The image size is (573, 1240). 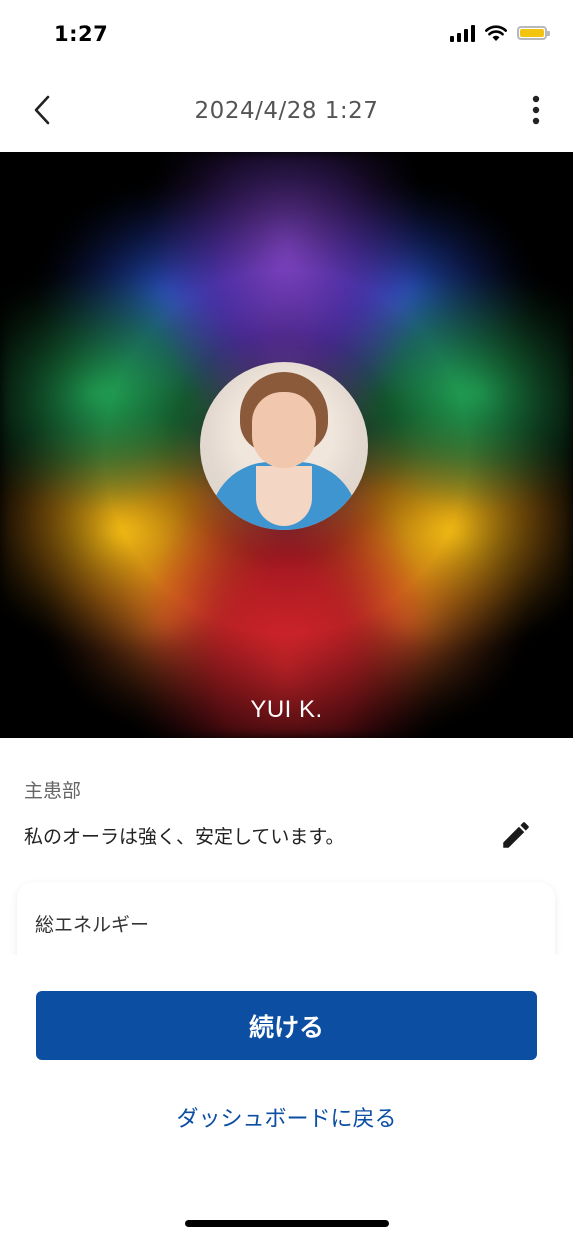 I want to click on page-title: 2024/4/28 1:27, so click(x=286, y=111).